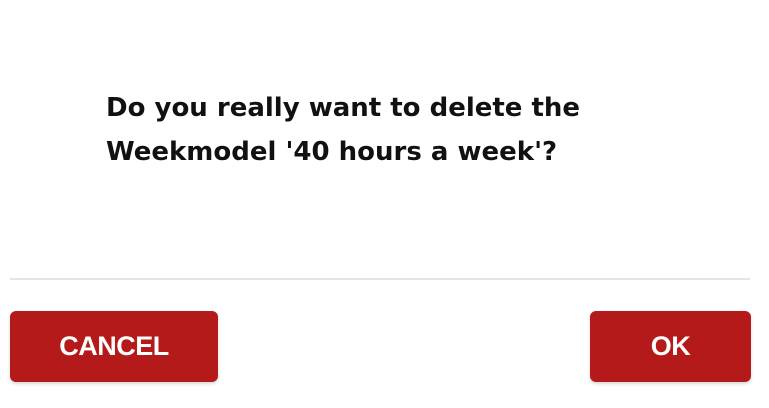 The image size is (769, 408). What do you see at coordinates (670, 346) in the screenshot?
I see `ok-button: OK` at bounding box center [670, 346].